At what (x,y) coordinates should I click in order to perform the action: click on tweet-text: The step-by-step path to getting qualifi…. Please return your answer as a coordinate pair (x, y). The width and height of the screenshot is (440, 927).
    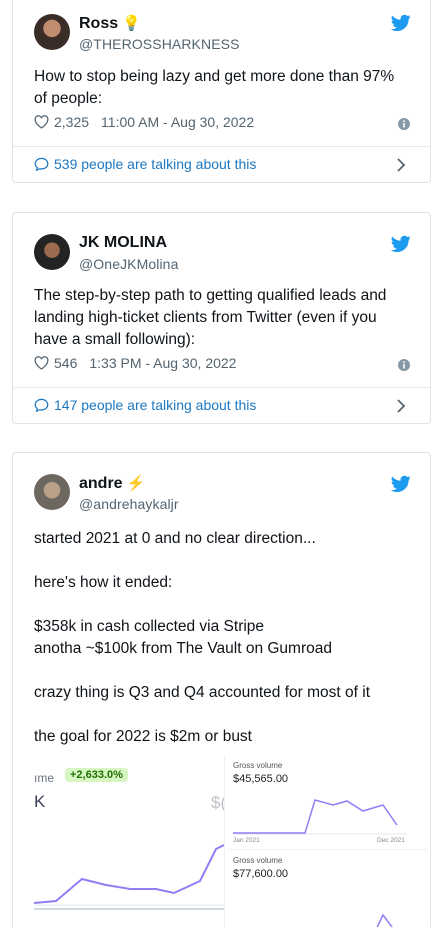
    Looking at the image, I should click on (224, 318).